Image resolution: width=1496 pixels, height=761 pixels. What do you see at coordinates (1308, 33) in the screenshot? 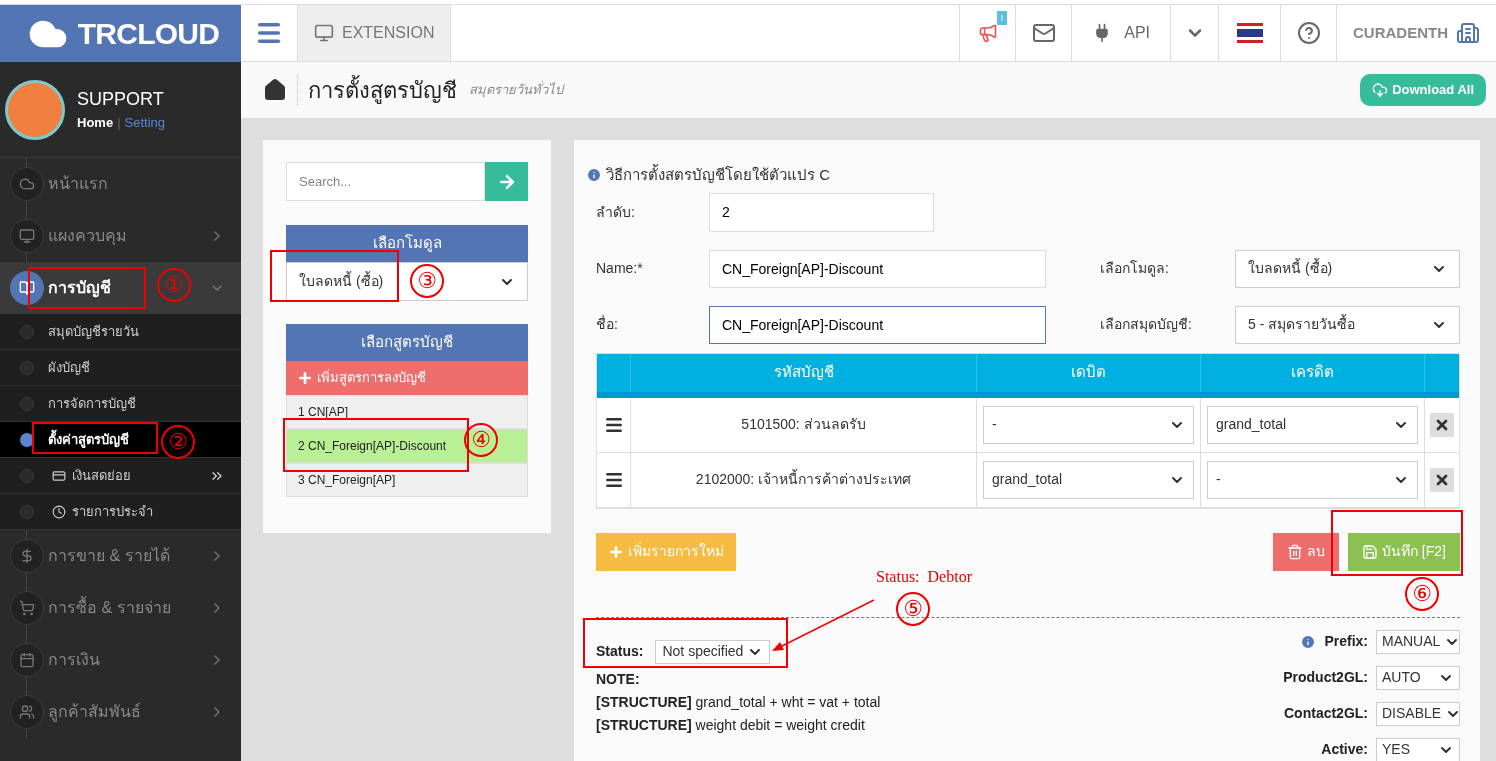
I see `help-icon` at bounding box center [1308, 33].